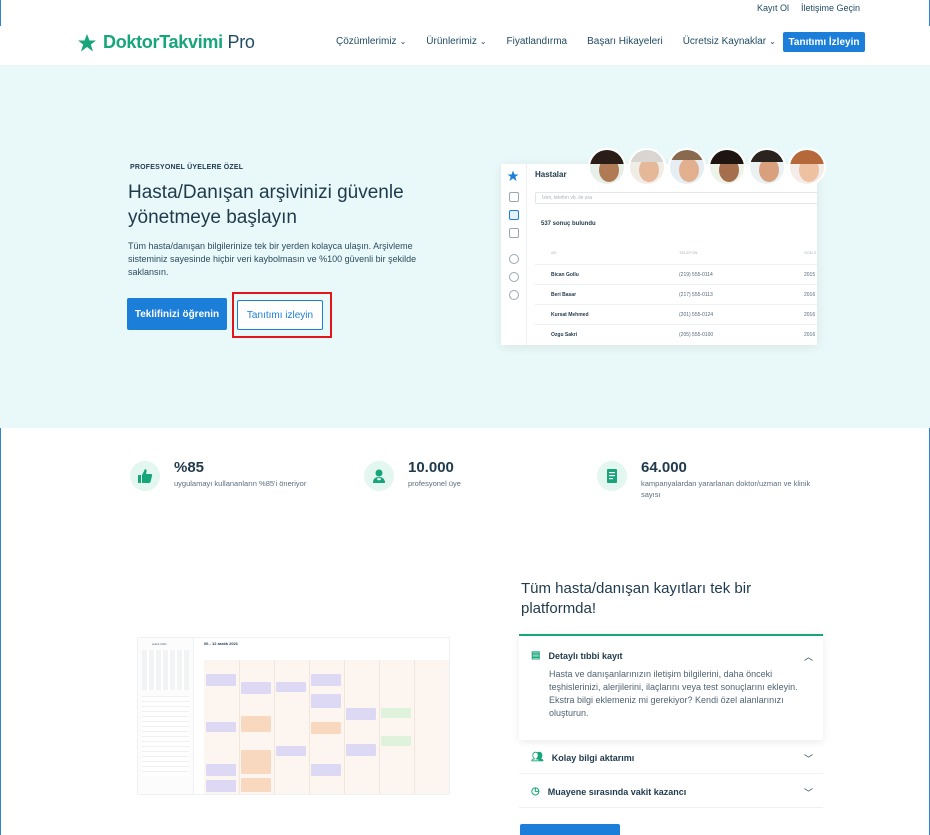  I want to click on patient-name: Bican Gollu, so click(565, 275).